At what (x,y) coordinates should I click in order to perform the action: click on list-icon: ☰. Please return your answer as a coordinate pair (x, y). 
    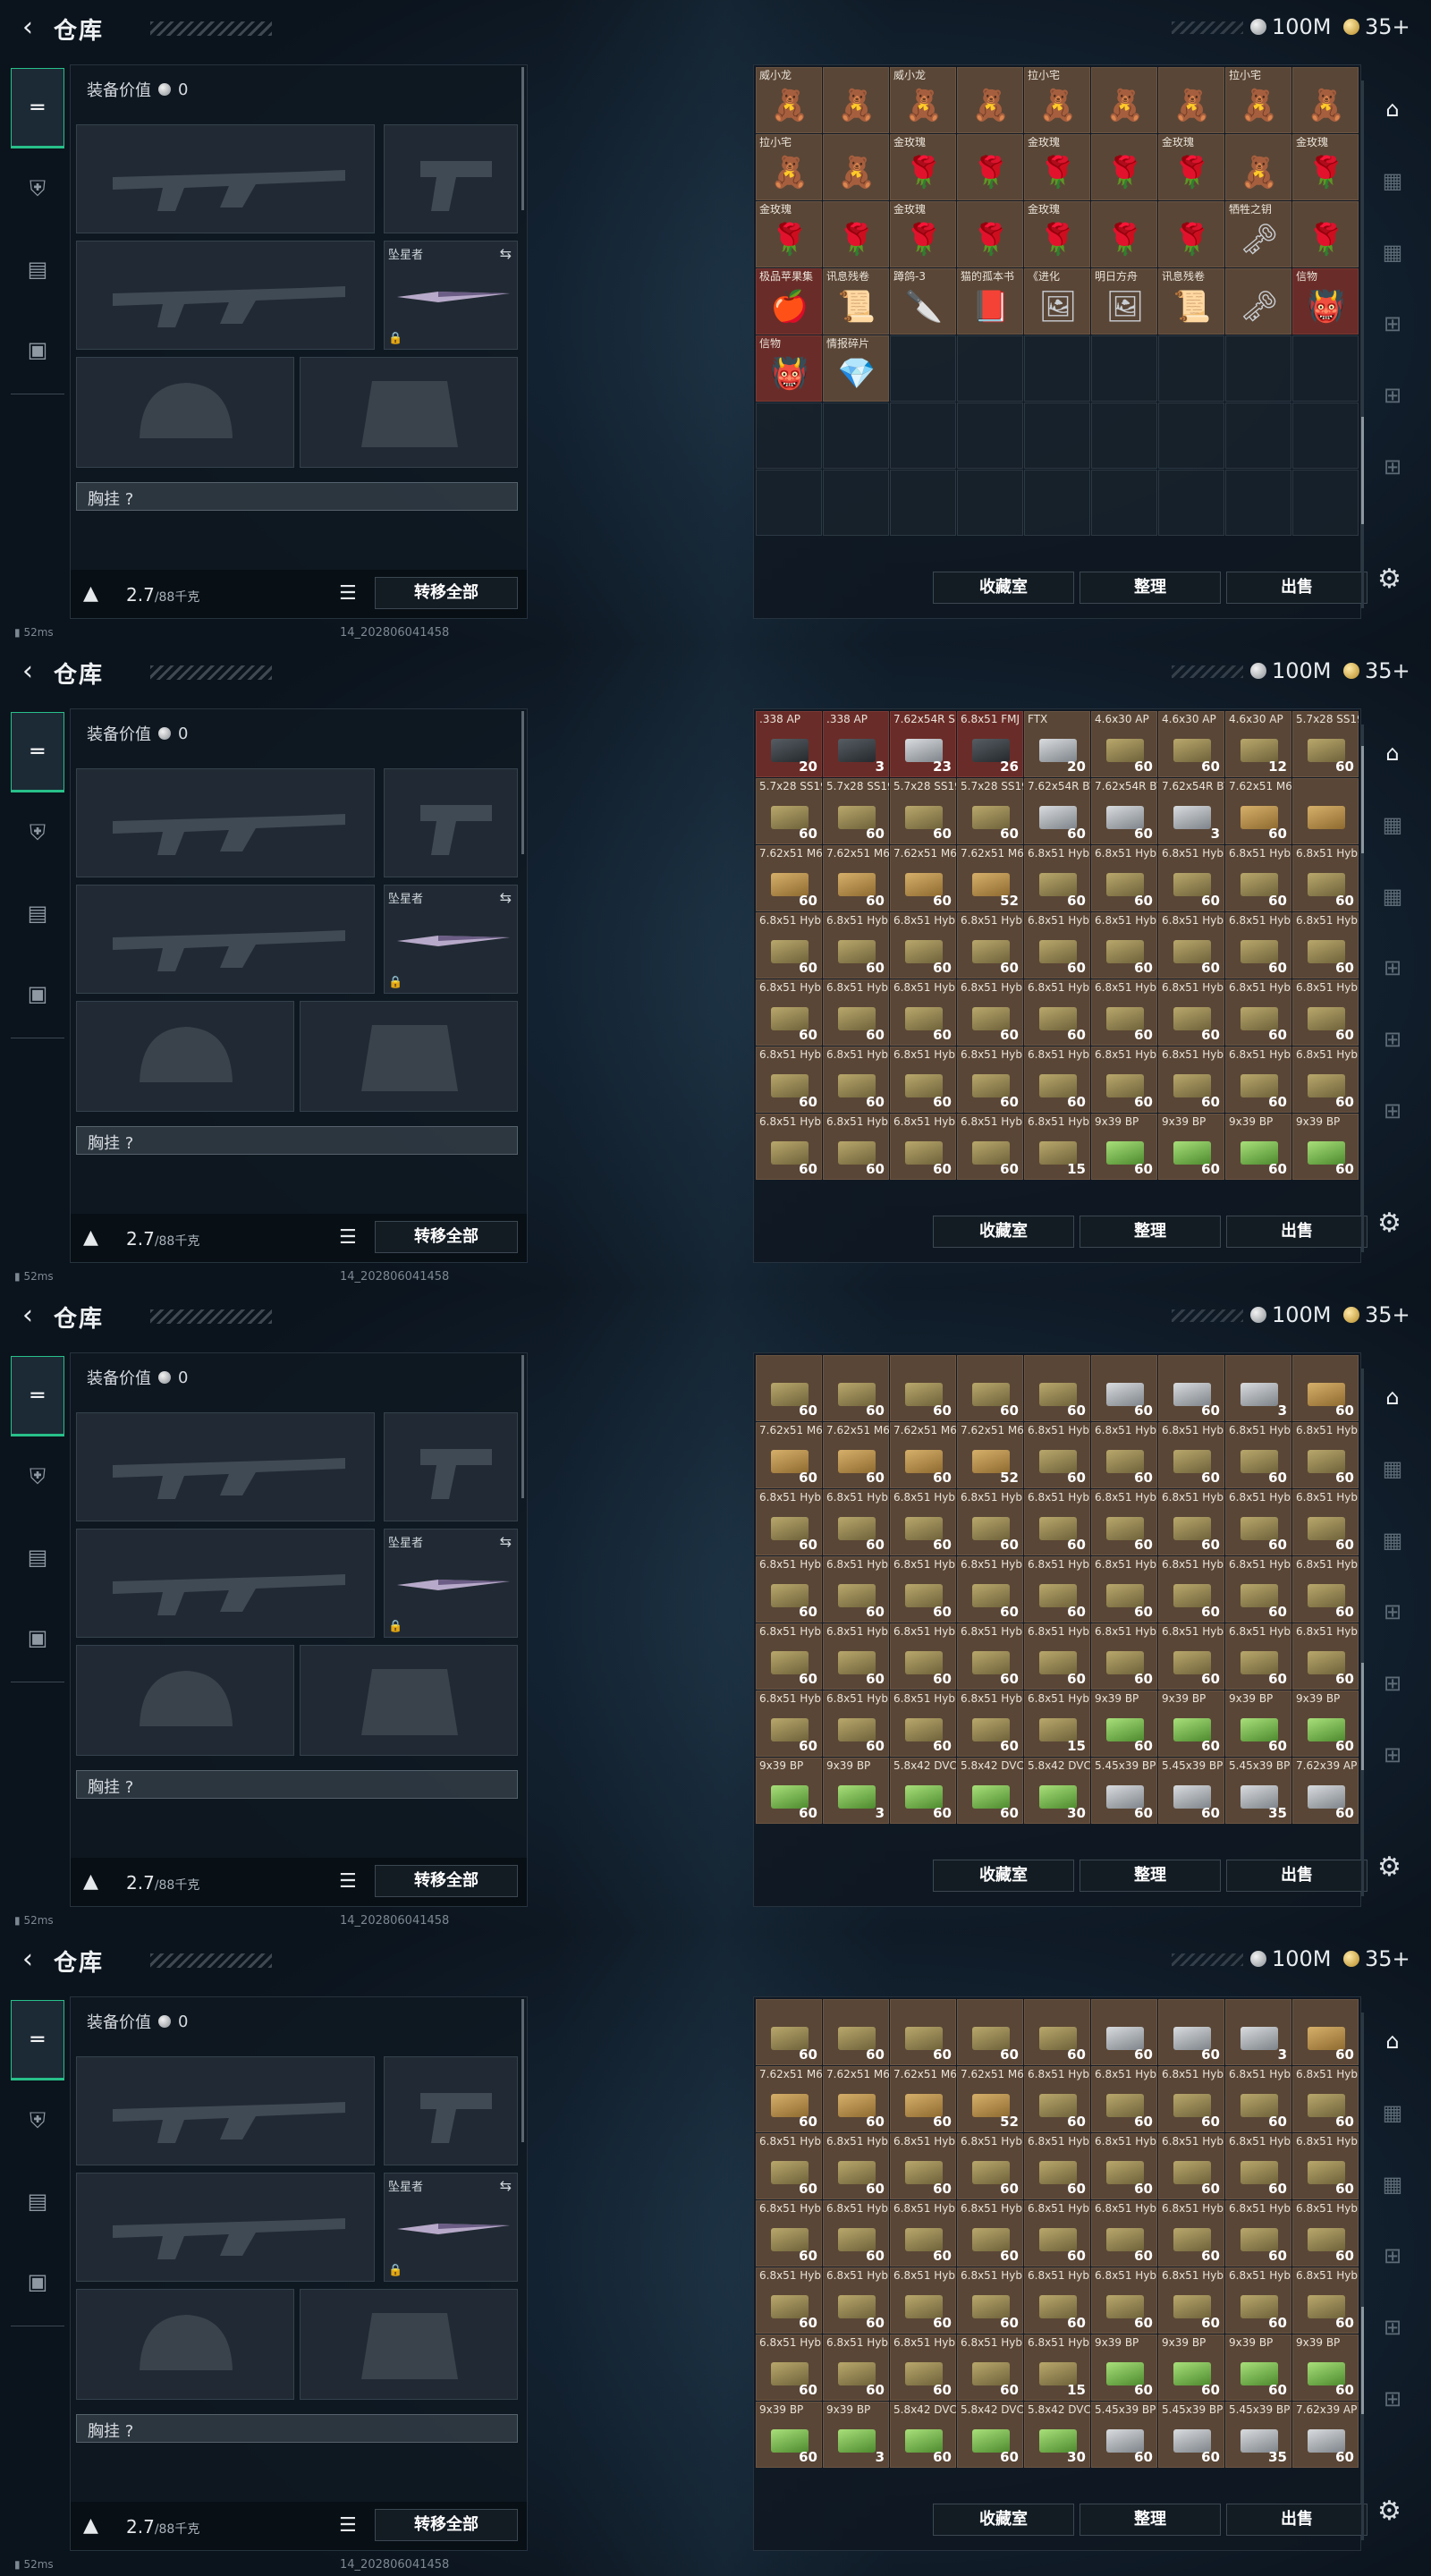
    Looking at the image, I should click on (348, 1881).